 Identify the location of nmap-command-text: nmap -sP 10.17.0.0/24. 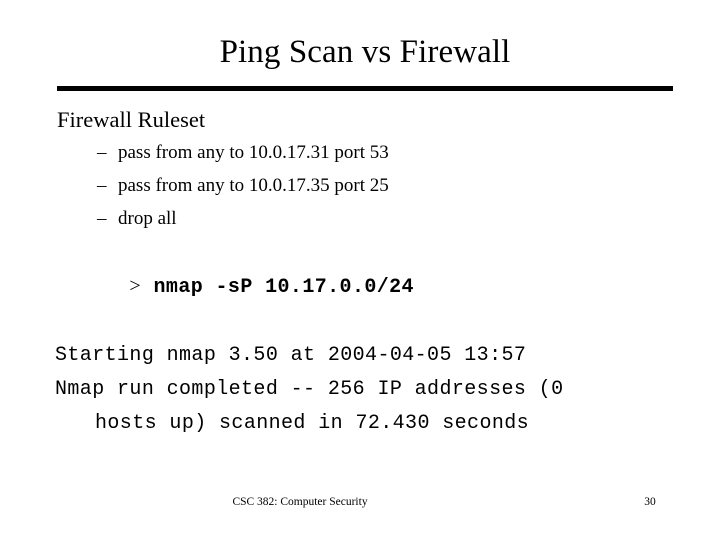
(283, 287).